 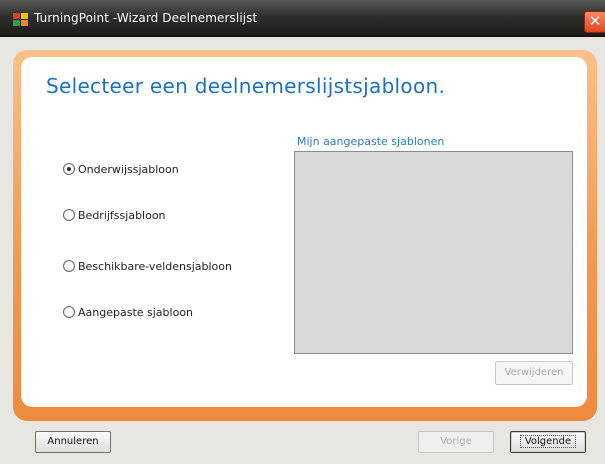 I want to click on option-onderwijssjabloon: Onderwijssjabloon, so click(x=121, y=169).